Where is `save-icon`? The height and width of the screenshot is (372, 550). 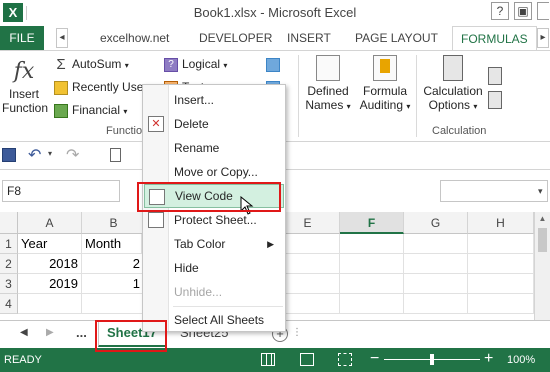 save-icon is located at coordinates (9, 155).